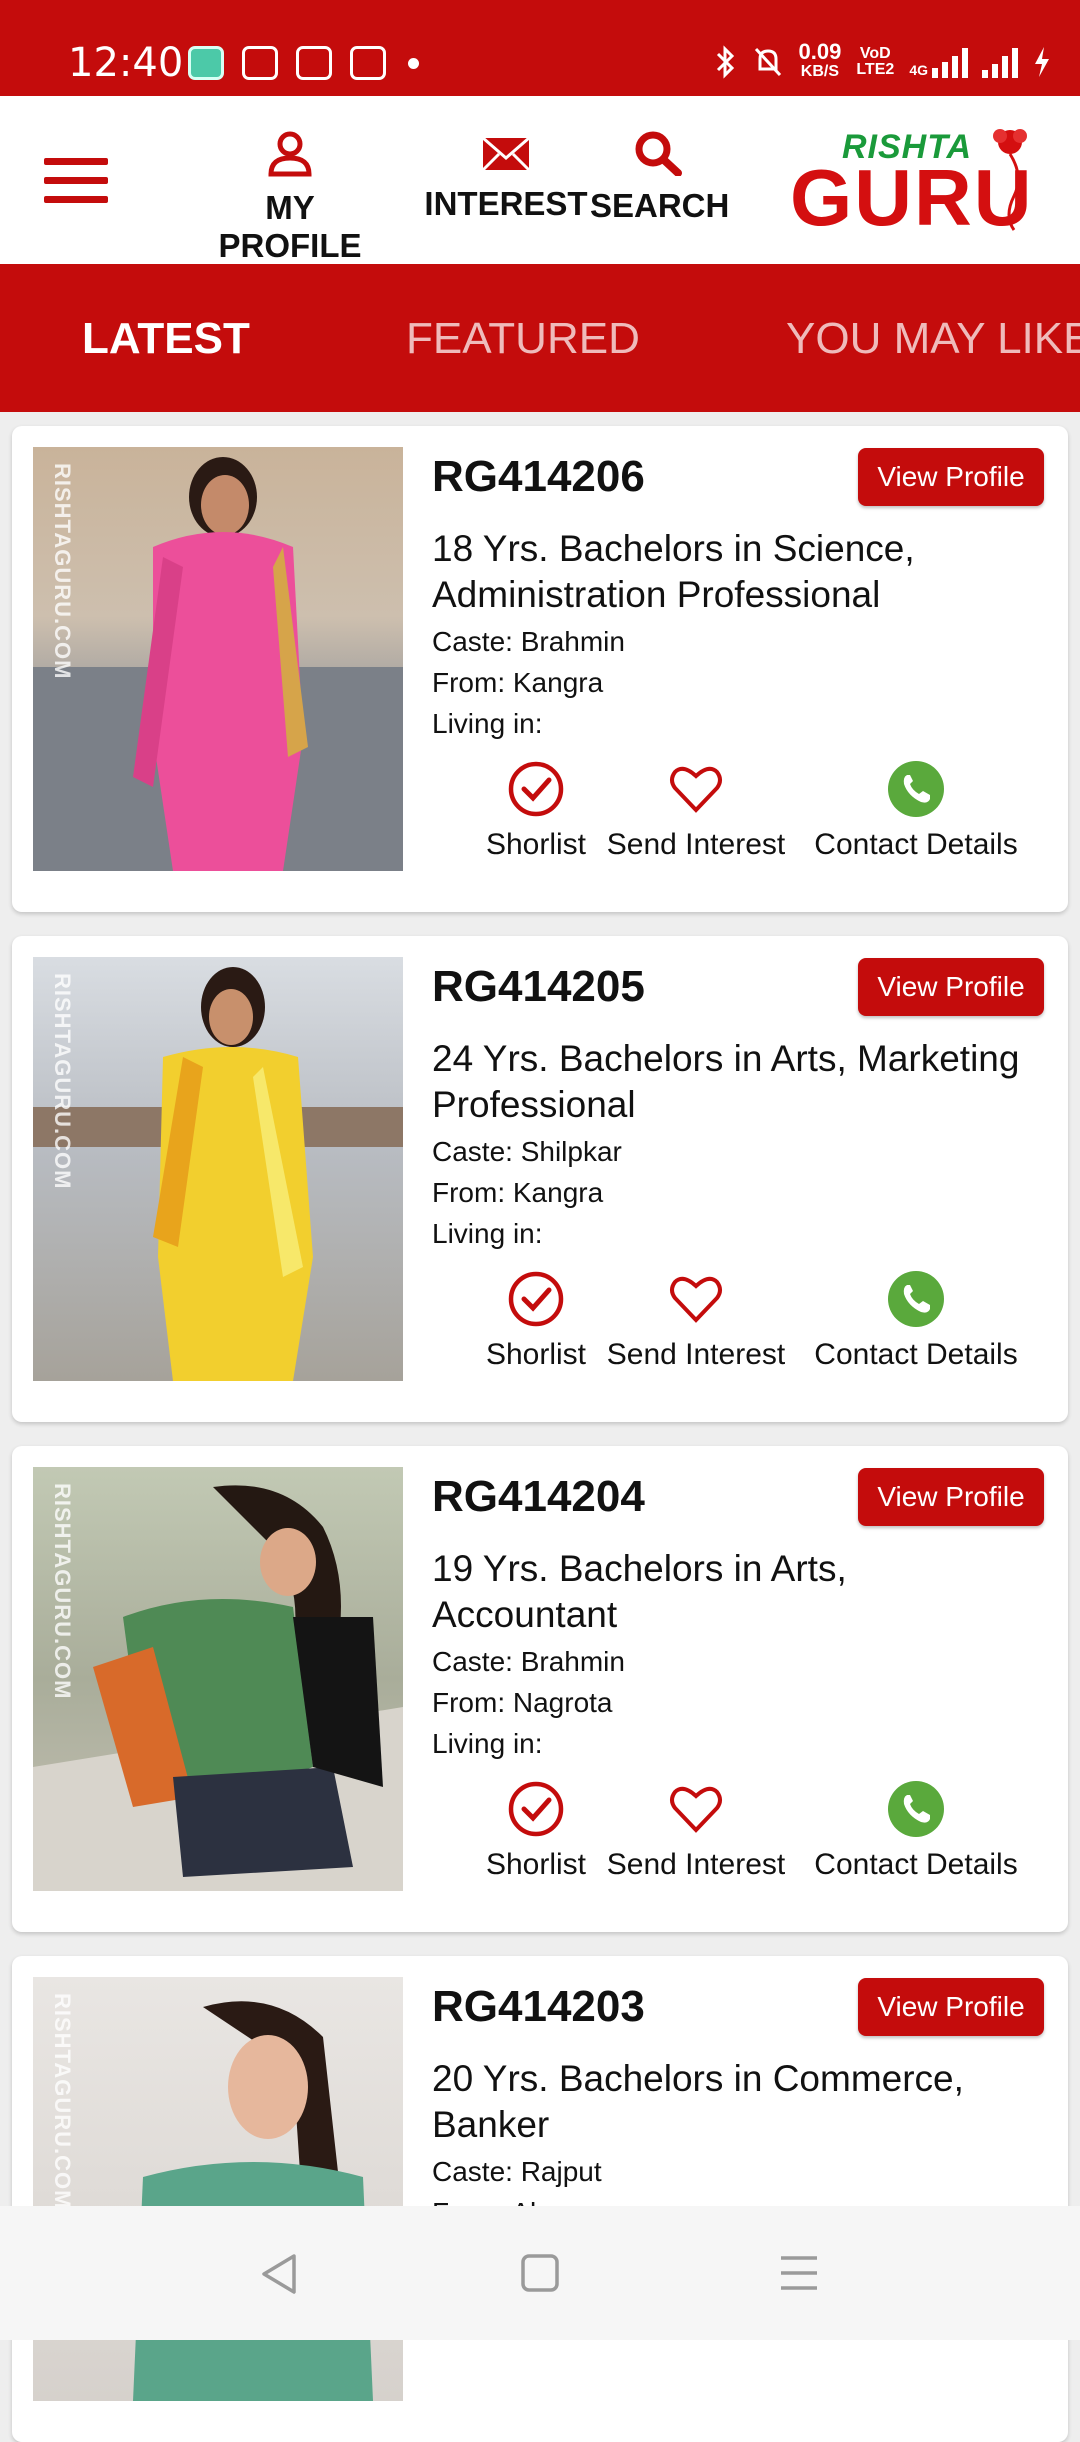 The height and width of the screenshot is (2442, 1080). I want to click on hamburger-menu-icon, so click(76, 181).